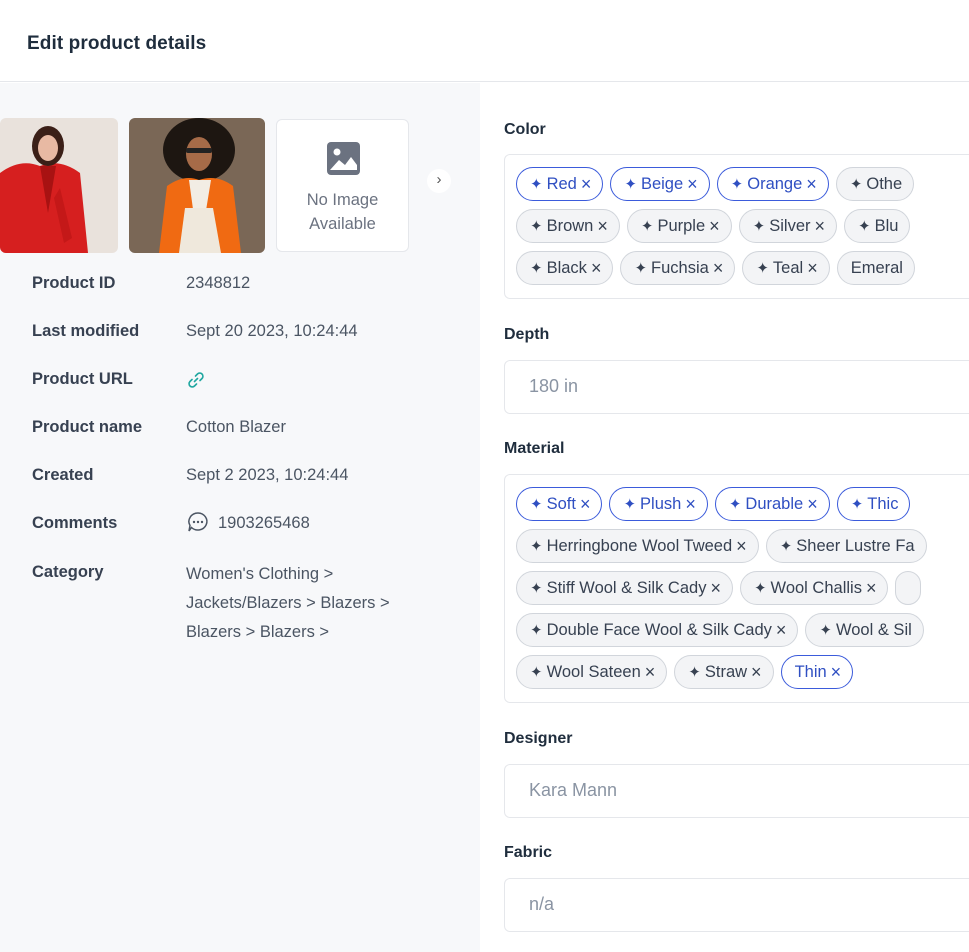 The width and height of the screenshot is (969, 952). Describe the element at coordinates (657, 630) in the screenshot. I see `attribute-tag: ✦ Double Face Wool & Silk Cady ×` at that location.